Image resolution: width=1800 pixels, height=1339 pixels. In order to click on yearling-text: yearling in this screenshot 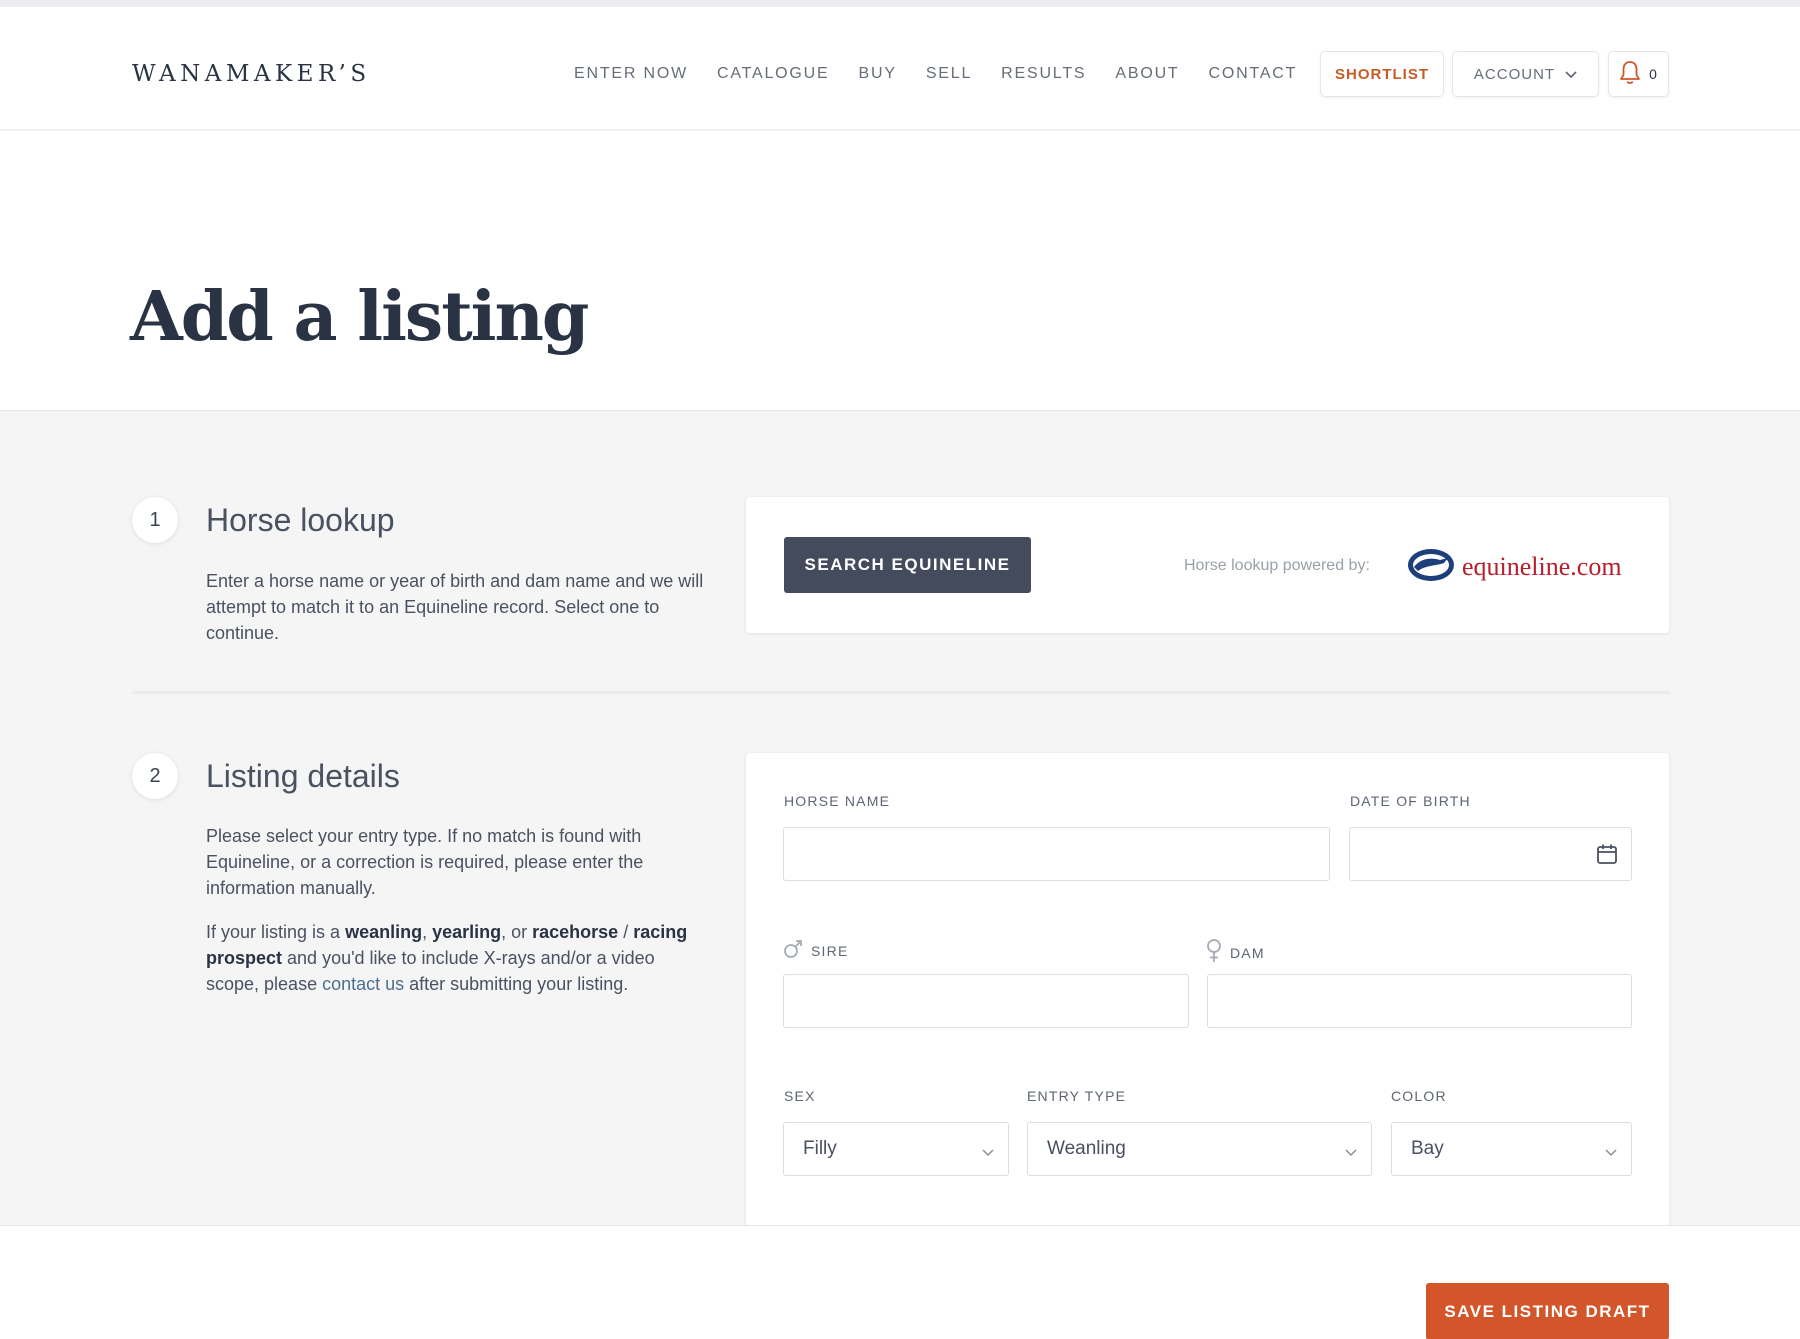, I will do `click(467, 932)`.